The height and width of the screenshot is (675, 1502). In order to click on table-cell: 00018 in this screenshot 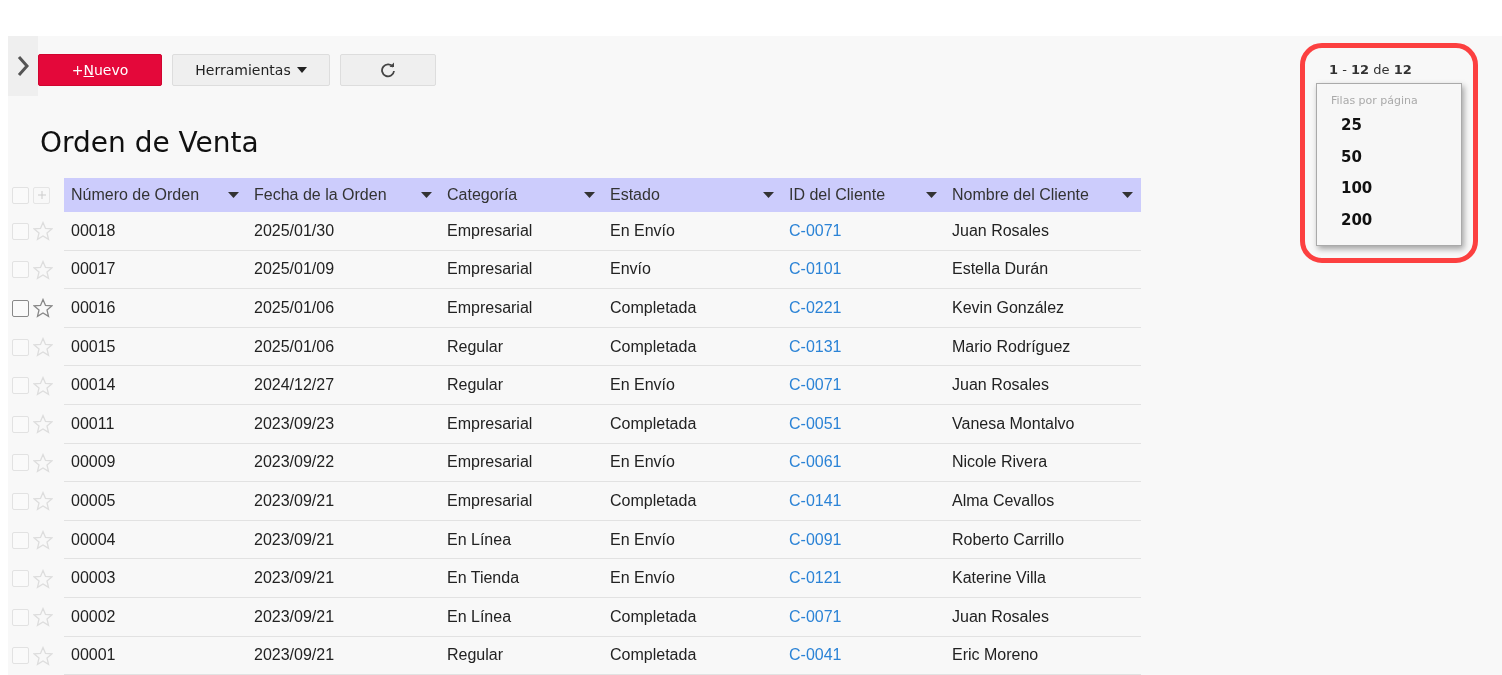, I will do `click(93, 230)`.